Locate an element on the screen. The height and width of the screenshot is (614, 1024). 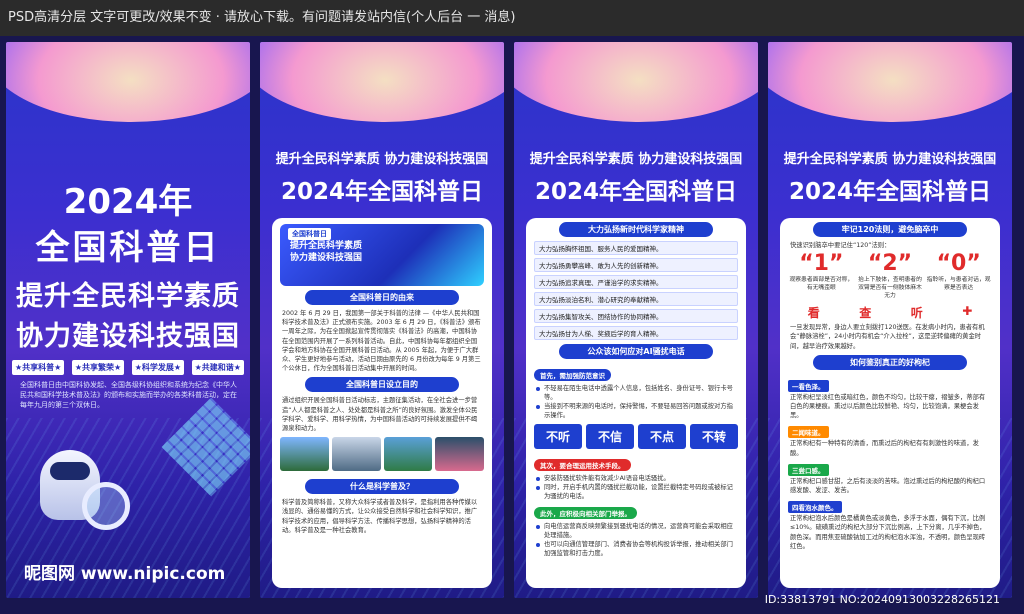
section-heading: 大力弘扬新时代科学家精神 is located at coordinates (636, 229).